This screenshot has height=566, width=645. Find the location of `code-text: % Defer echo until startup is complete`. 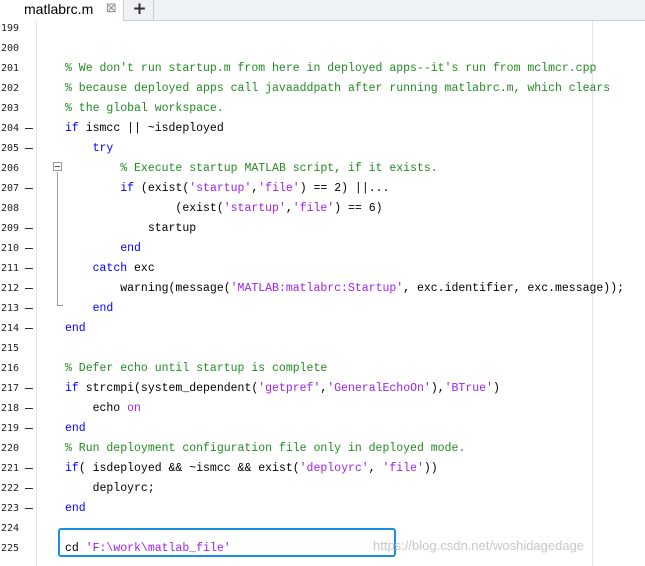

code-text: % Defer echo until startup is complete is located at coordinates (196, 369).